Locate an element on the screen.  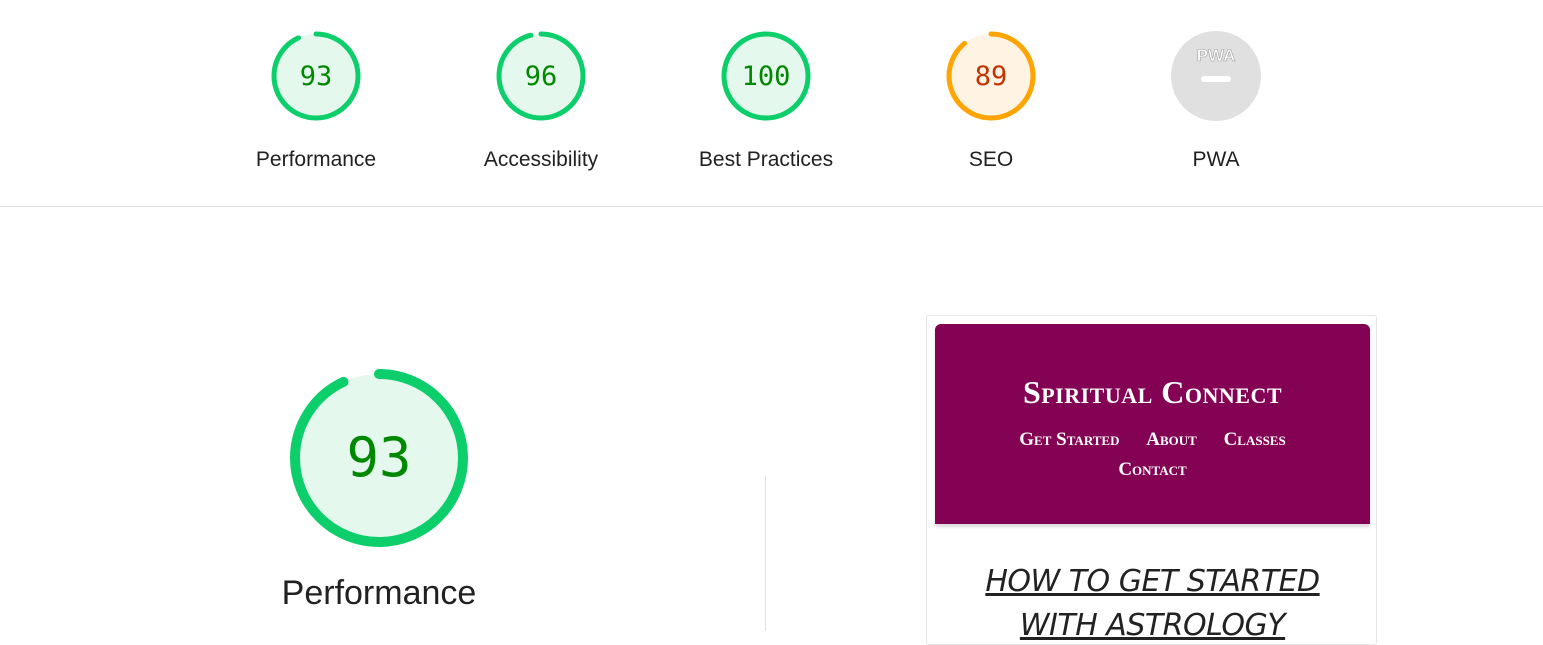
gauge-performance: 93 Performance is located at coordinates (316, 100).